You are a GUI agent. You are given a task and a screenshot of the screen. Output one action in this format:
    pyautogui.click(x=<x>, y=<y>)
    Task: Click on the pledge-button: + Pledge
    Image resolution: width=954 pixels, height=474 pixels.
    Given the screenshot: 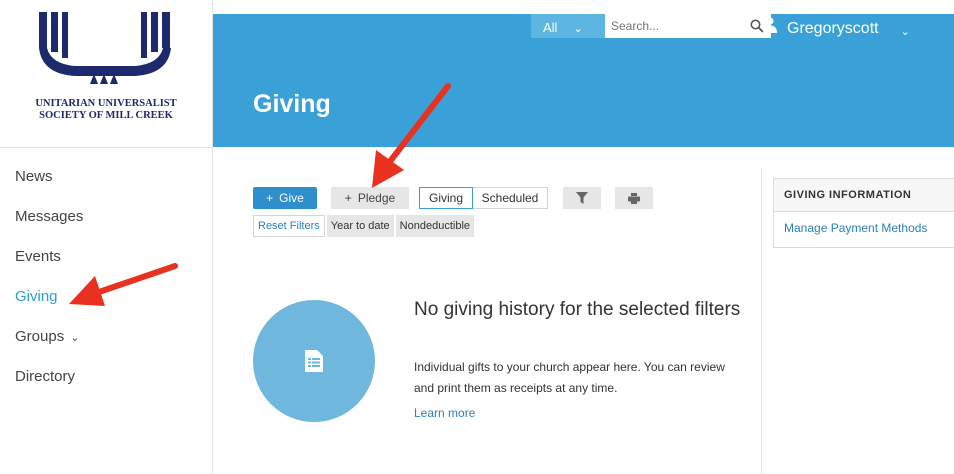 What is the action you would take?
    pyautogui.click(x=370, y=198)
    